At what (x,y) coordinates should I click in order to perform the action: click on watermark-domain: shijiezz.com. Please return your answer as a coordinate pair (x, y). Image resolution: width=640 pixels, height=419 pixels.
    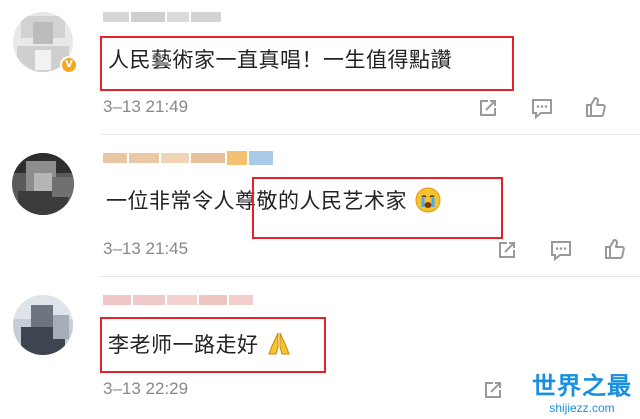
    Looking at the image, I should click on (582, 408).